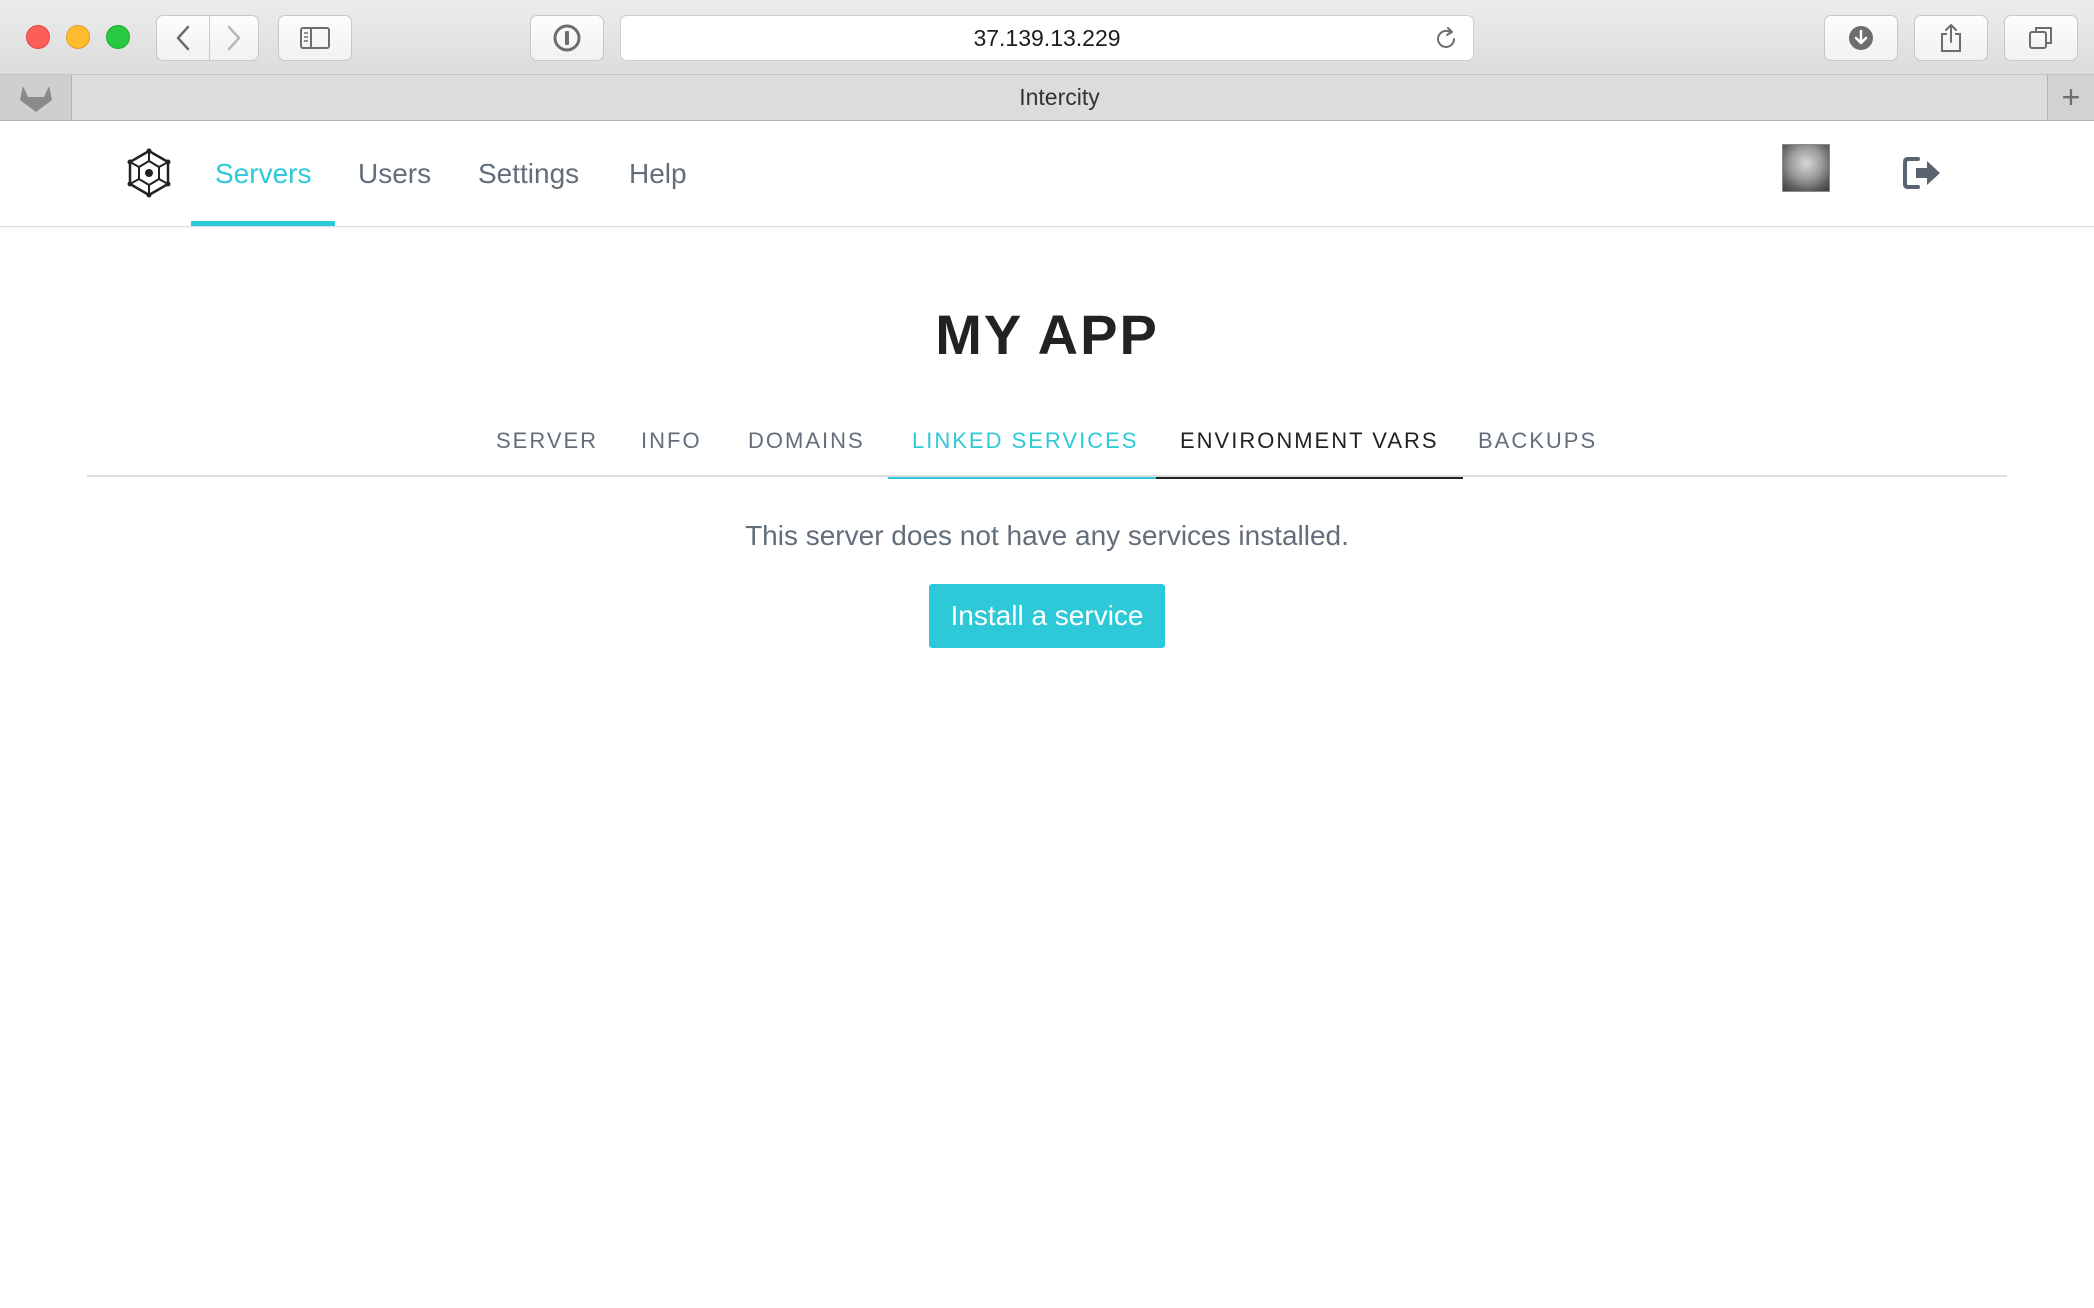 The image size is (2094, 1308). What do you see at coordinates (806, 444) in the screenshot?
I see `tab-domains: DOMAINS` at bounding box center [806, 444].